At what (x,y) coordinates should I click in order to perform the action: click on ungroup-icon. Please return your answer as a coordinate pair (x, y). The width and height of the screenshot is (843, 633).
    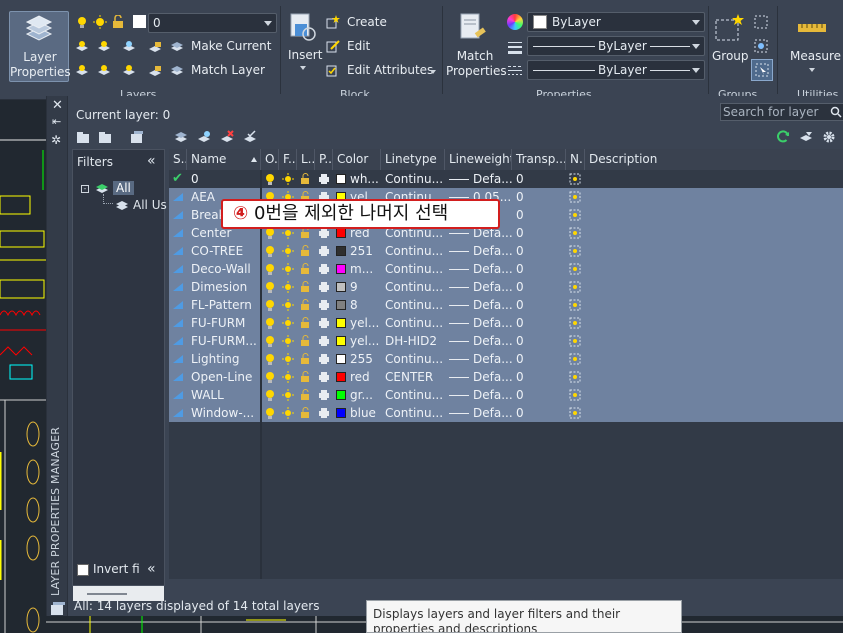
    Looking at the image, I should click on (761, 22).